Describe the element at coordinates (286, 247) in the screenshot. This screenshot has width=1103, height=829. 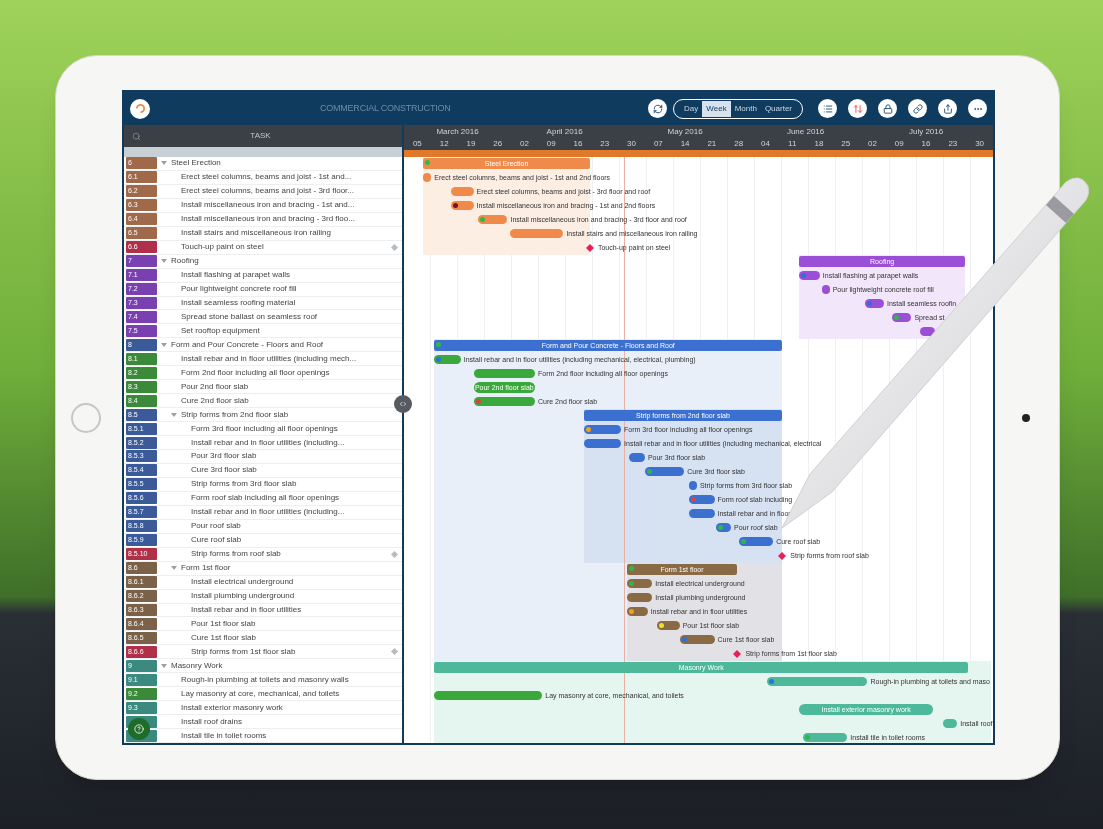
I see `task-name: Touch-up paint on steel` at that location.